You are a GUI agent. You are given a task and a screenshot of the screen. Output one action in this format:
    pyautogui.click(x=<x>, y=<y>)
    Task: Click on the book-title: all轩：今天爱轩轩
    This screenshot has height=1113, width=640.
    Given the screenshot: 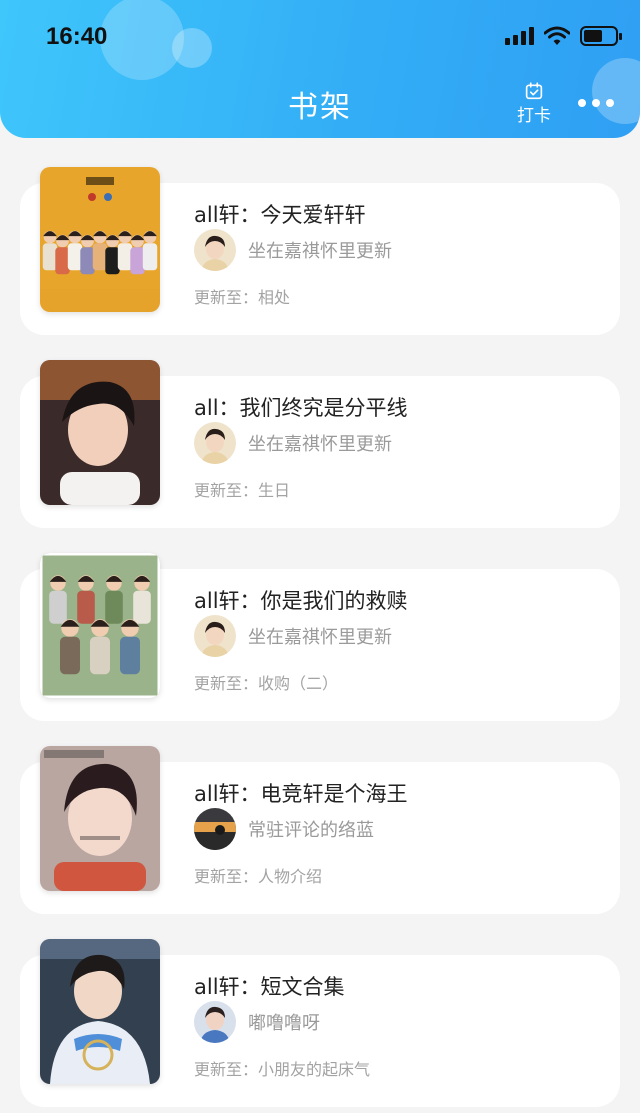 What is the action you would take?
    pyautogui.click(x=280, y=214)
    